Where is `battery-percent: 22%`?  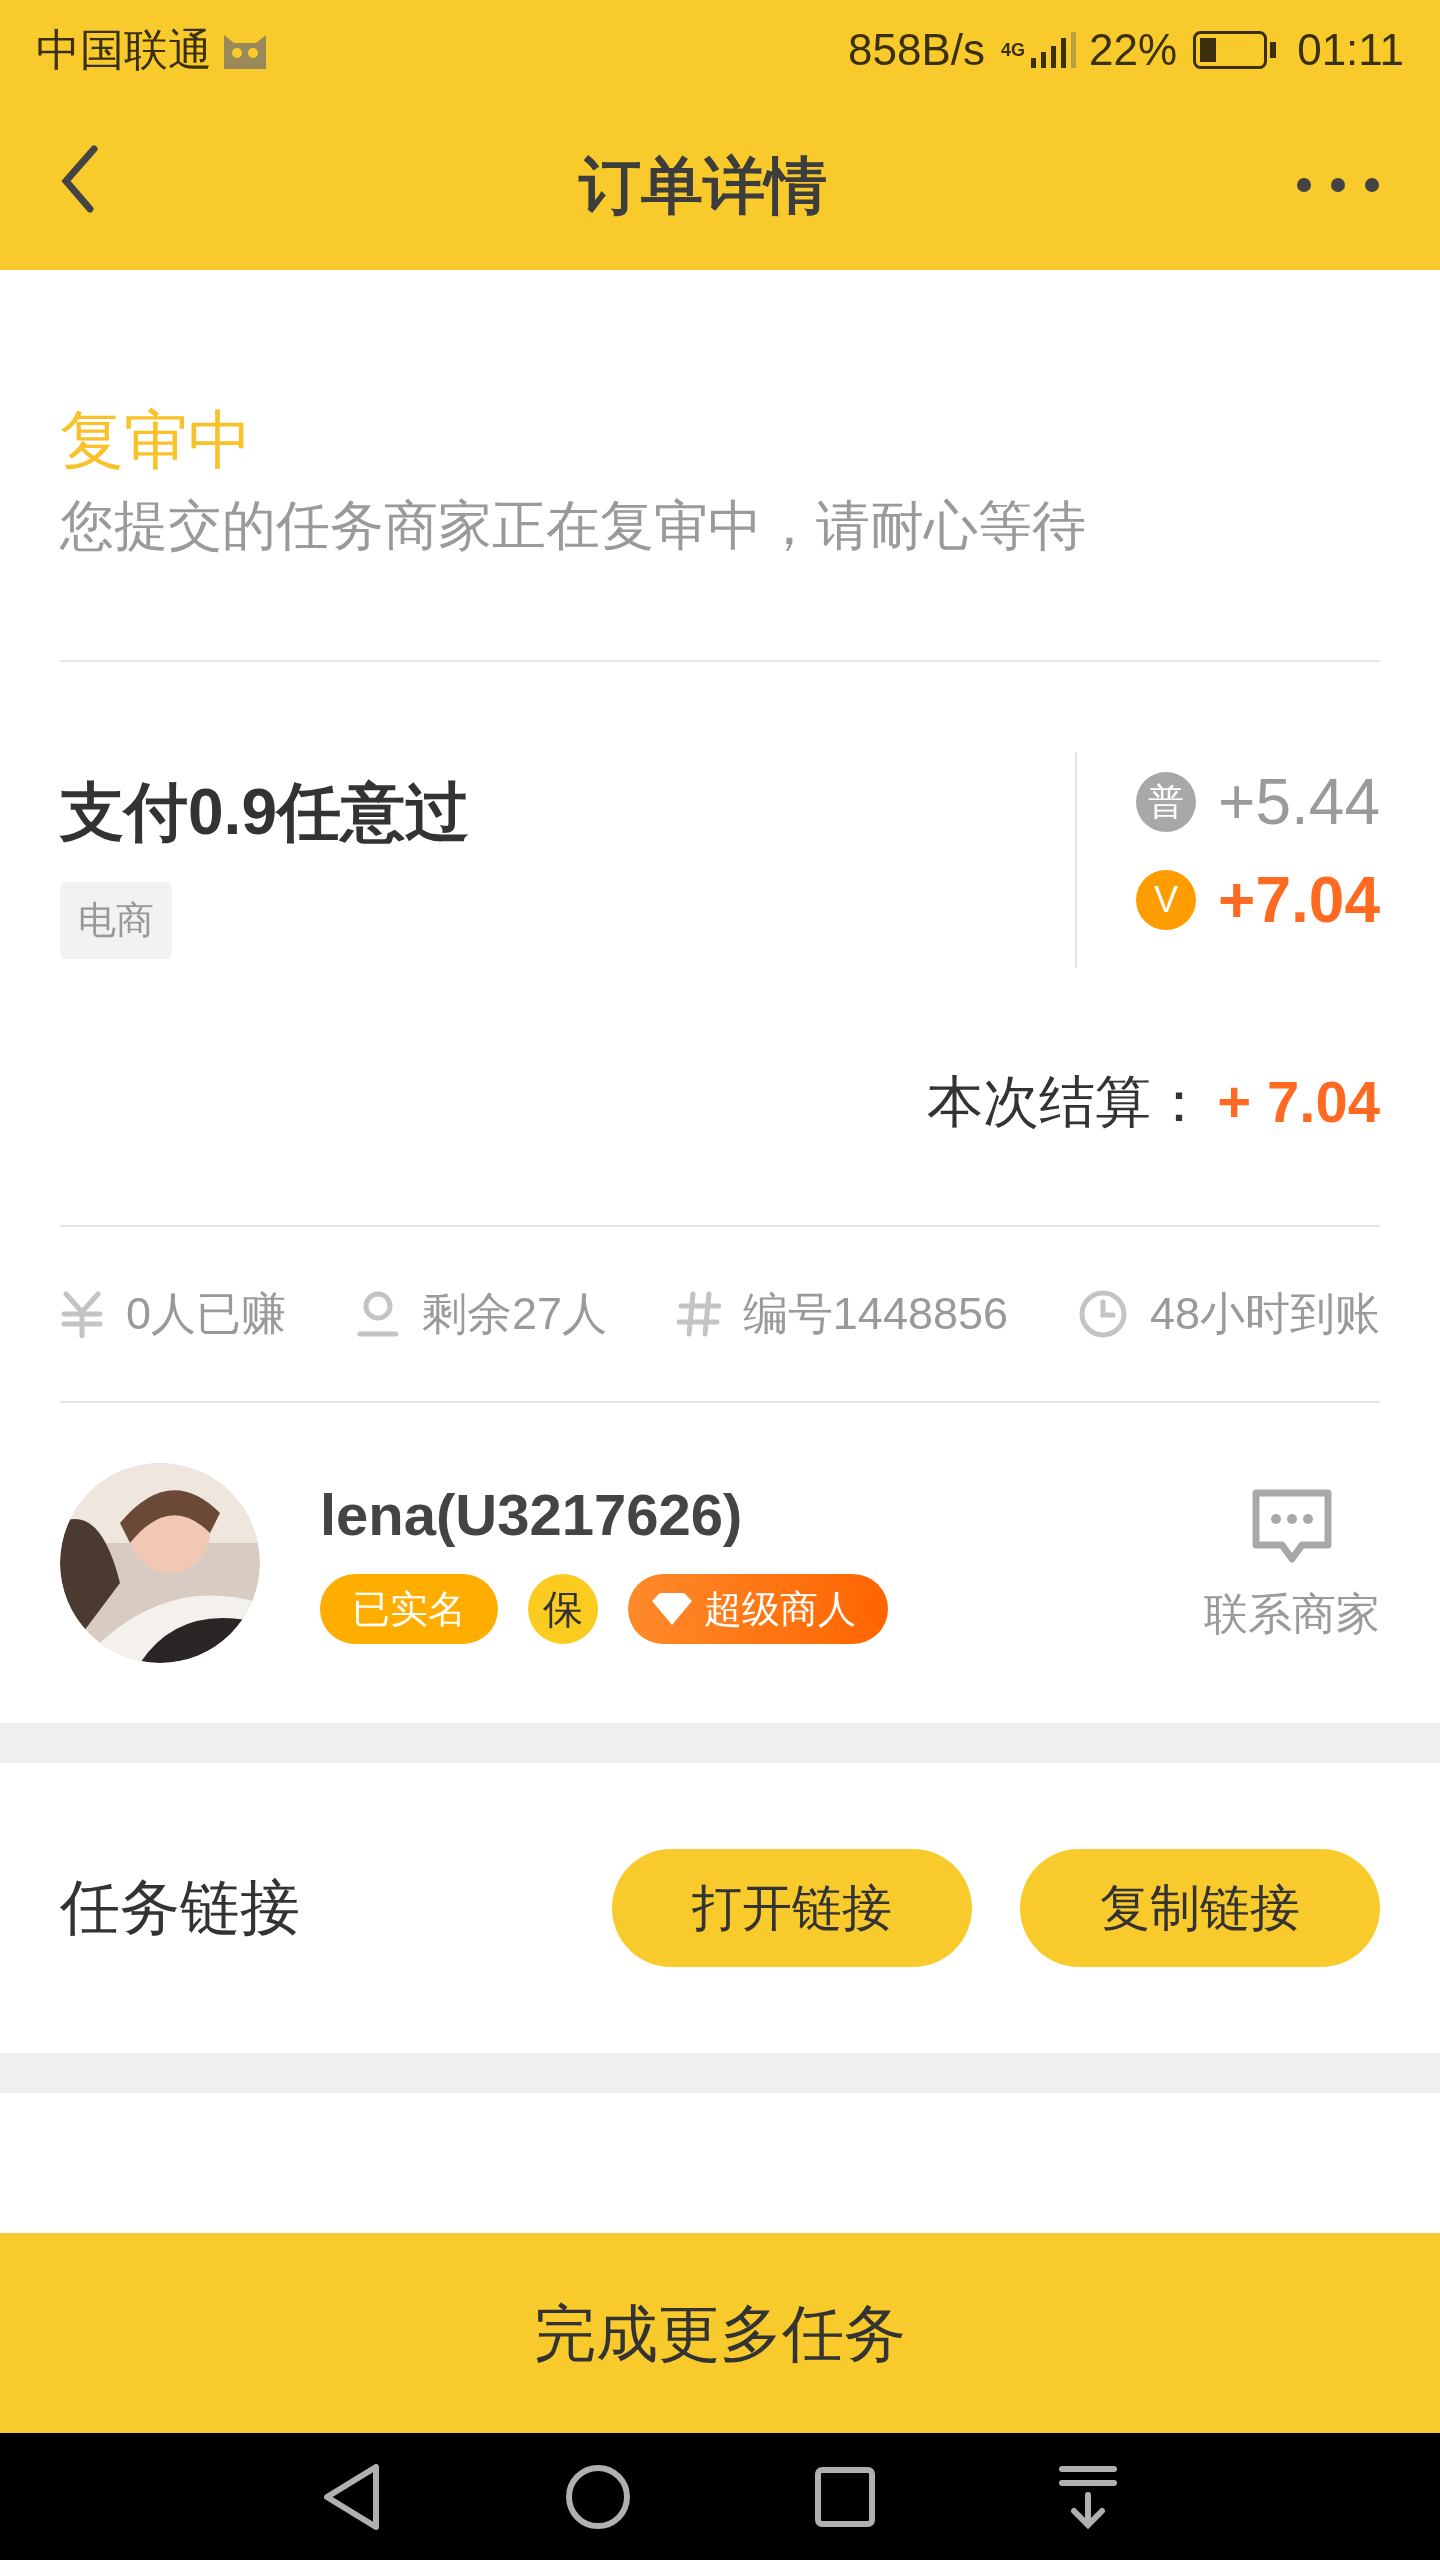 battery-percent: 22% is located at coordinates (1133, 50).